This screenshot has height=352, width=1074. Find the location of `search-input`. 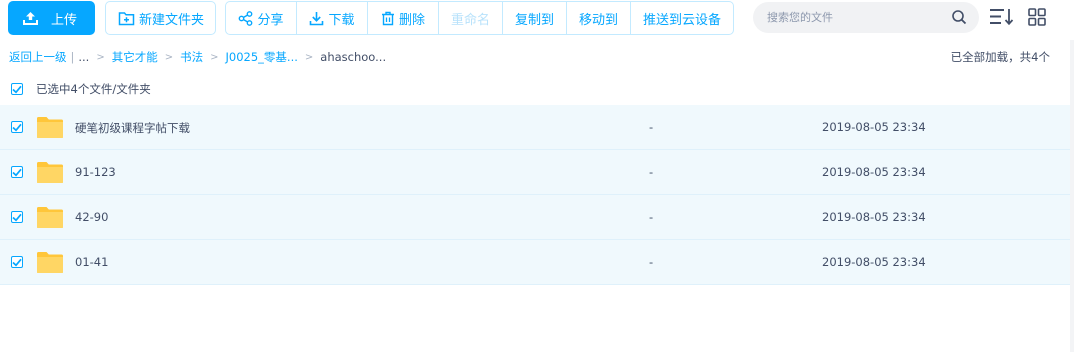

search-input is located at coordinates (857, 17).